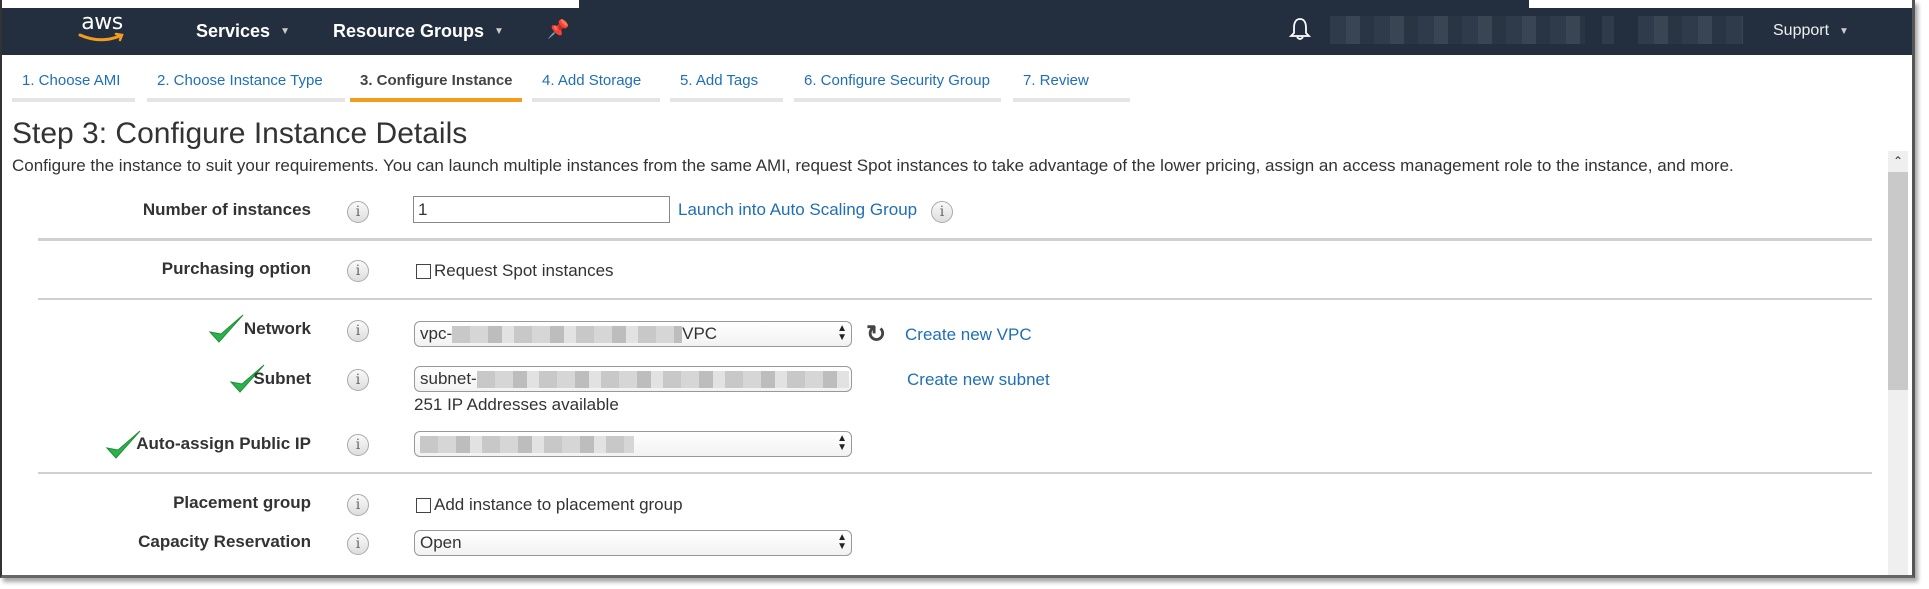 The height and width of the screenshot is (589, 1929). What do you see at coordinates (436, 87) in the screenshot?
I see `tab-configure-instance: 3. Configure Instance` at bounding box center [436, 87].